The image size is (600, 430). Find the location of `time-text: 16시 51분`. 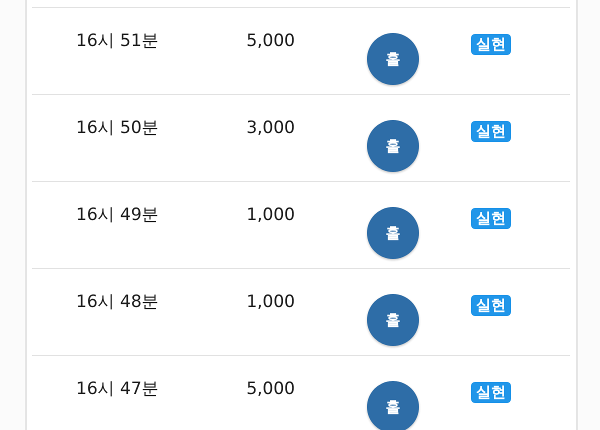

time-text: 16시 51분 is located at coordinates (118, 40).